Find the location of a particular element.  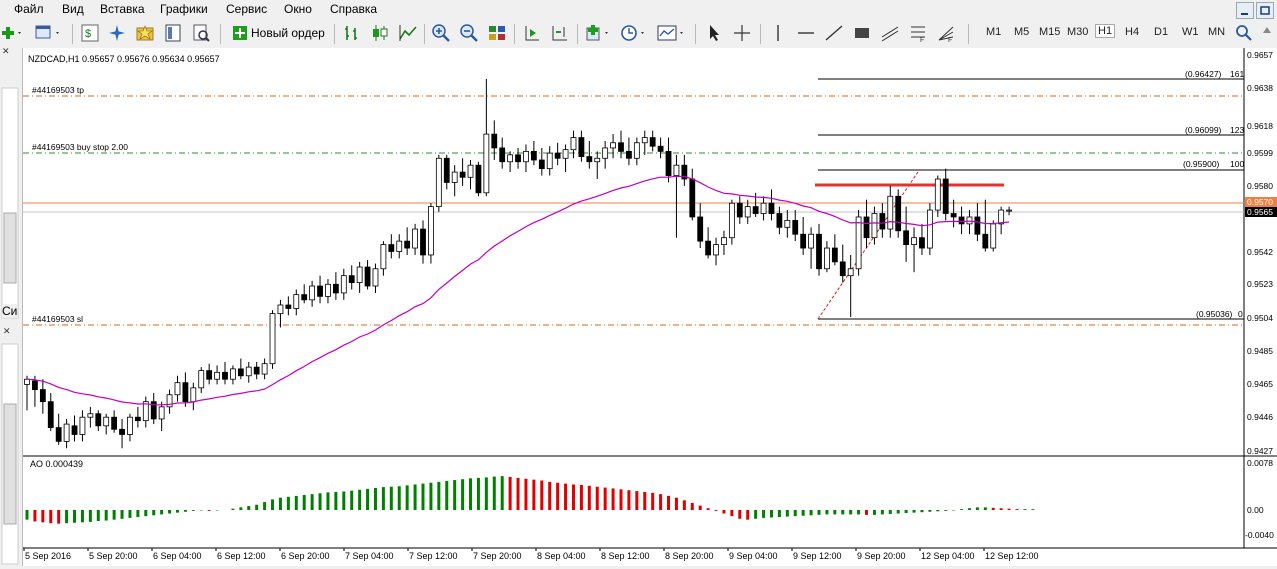

bar-chart-button is located at coordinates (352, 33).